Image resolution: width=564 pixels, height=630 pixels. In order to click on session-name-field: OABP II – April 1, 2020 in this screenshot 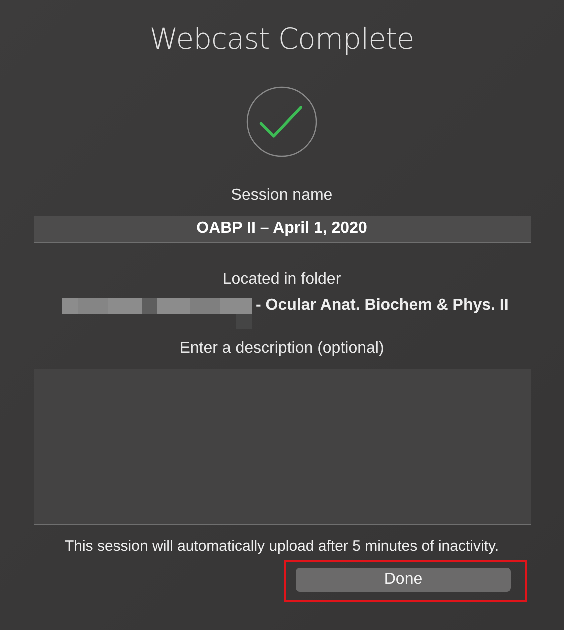, I will do `click(282, 229)`.